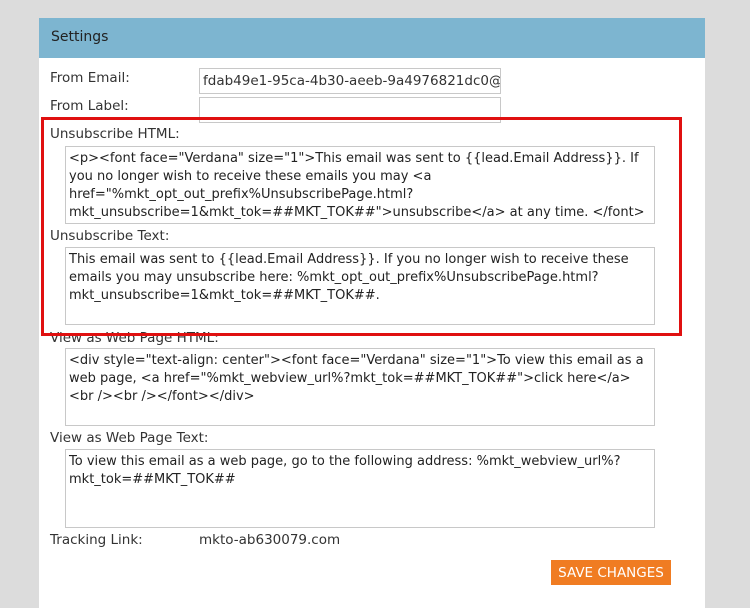 Image resolution: width=750 pixels, height=608 pixels. I want to click on from-email-input: fdab49e1-95ca-4b30-aeeb-9a4976821dc0@ad, so click(350, 81).